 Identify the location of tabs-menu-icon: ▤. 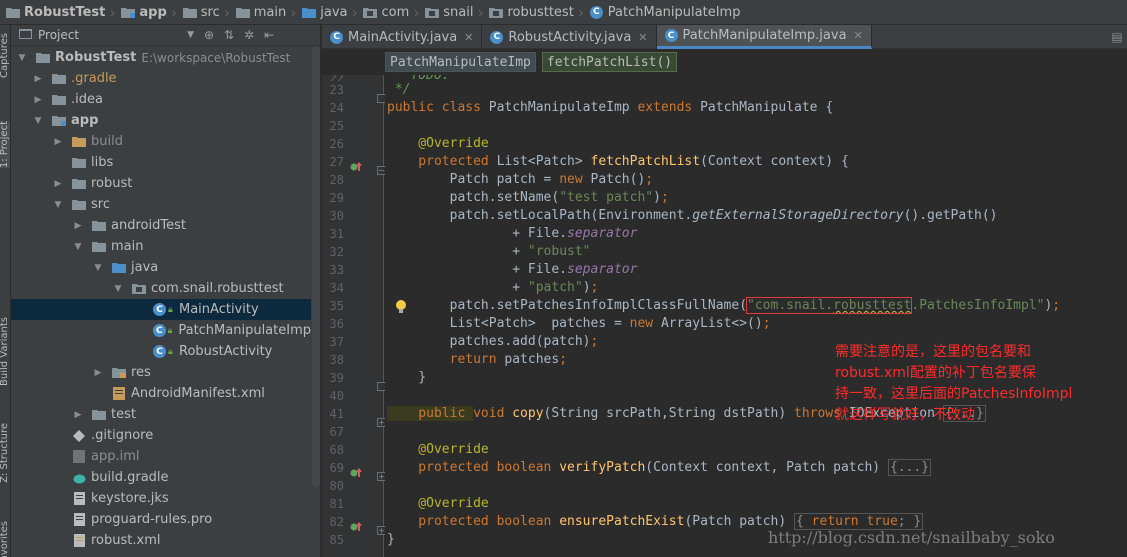
(1117, 36).